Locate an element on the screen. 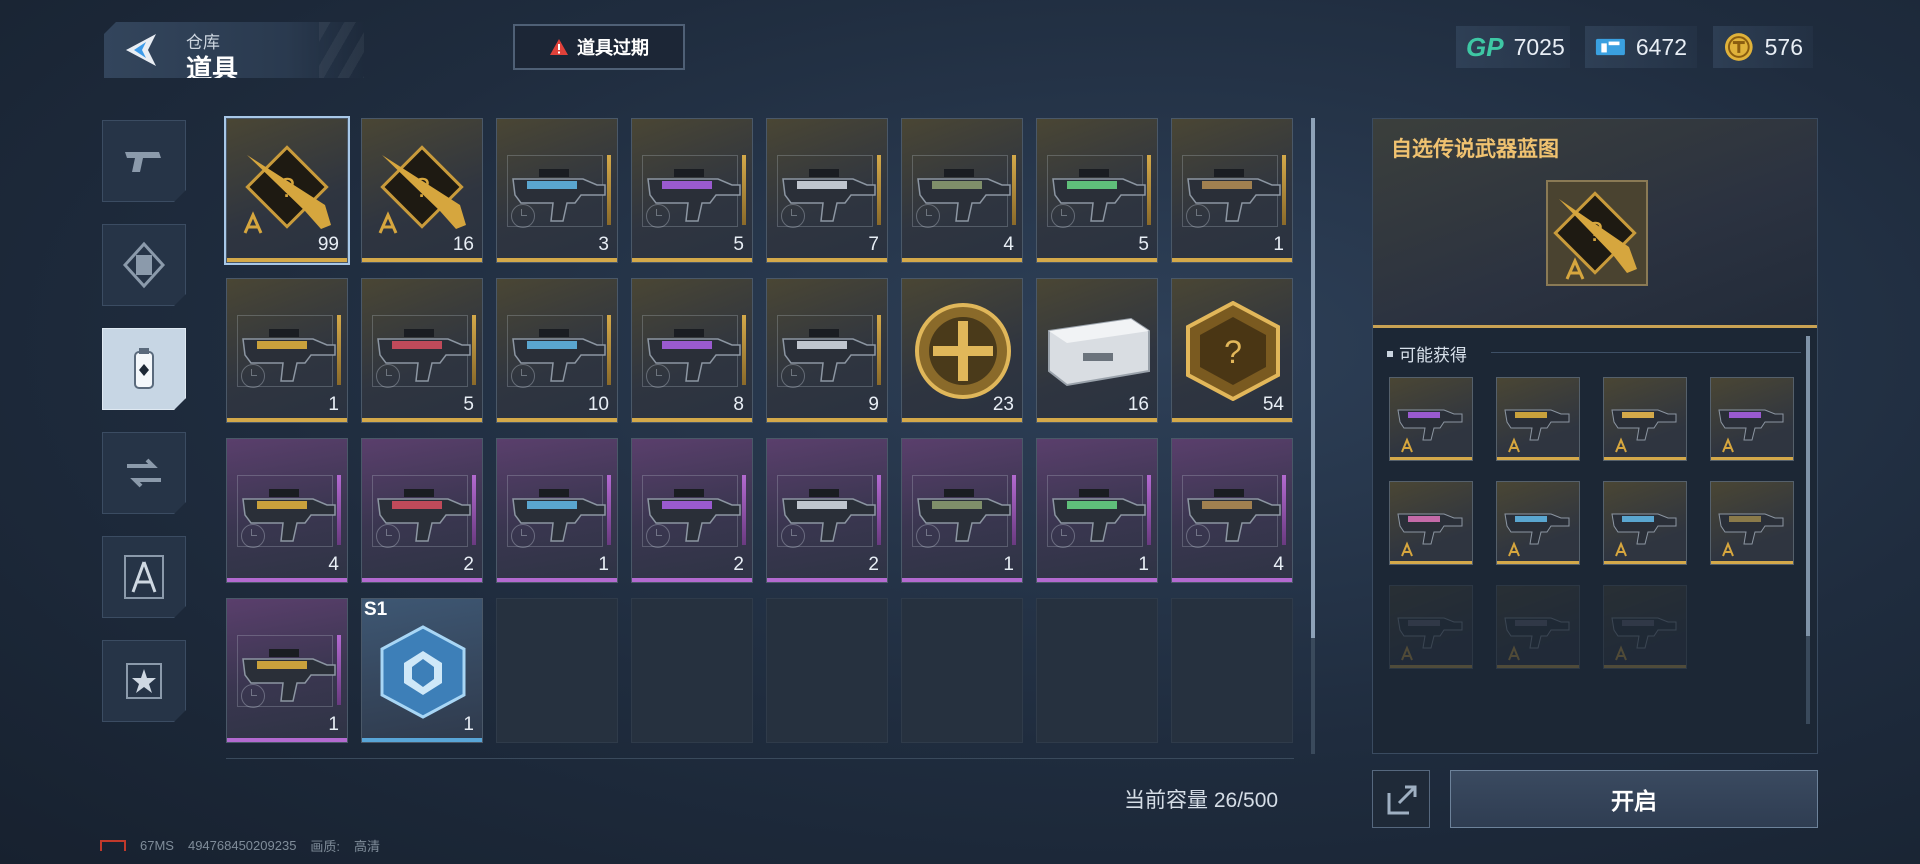  item-count: 23 is located at coordinates (1003, 404).